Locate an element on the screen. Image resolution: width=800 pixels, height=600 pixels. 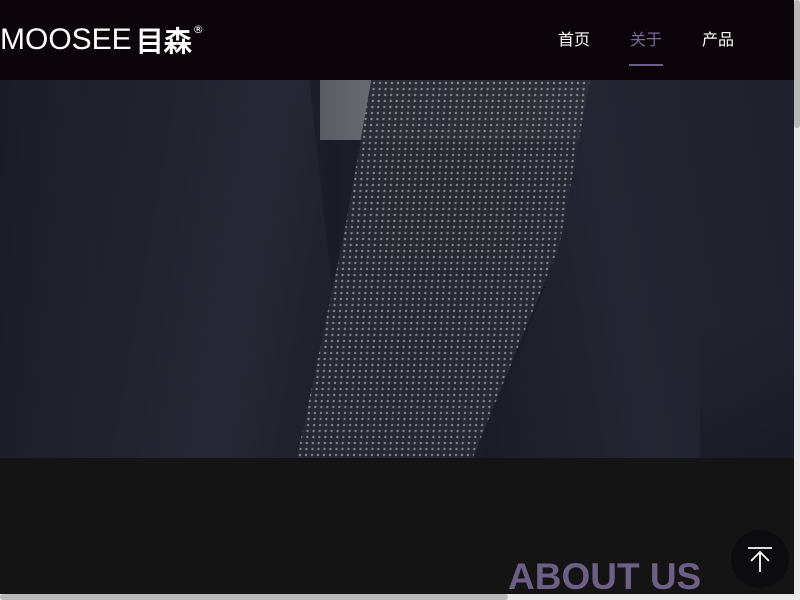
jacket-shadow is located at coordinates (747, 389).